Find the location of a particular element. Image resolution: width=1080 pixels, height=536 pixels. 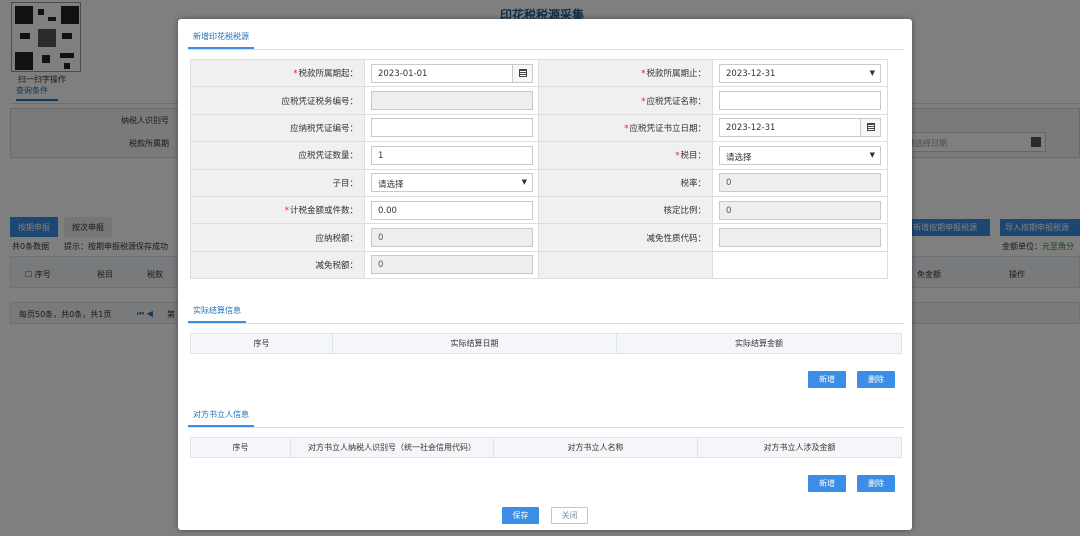

voucher-qty-input: 1 is located at coordinates (452, 155).